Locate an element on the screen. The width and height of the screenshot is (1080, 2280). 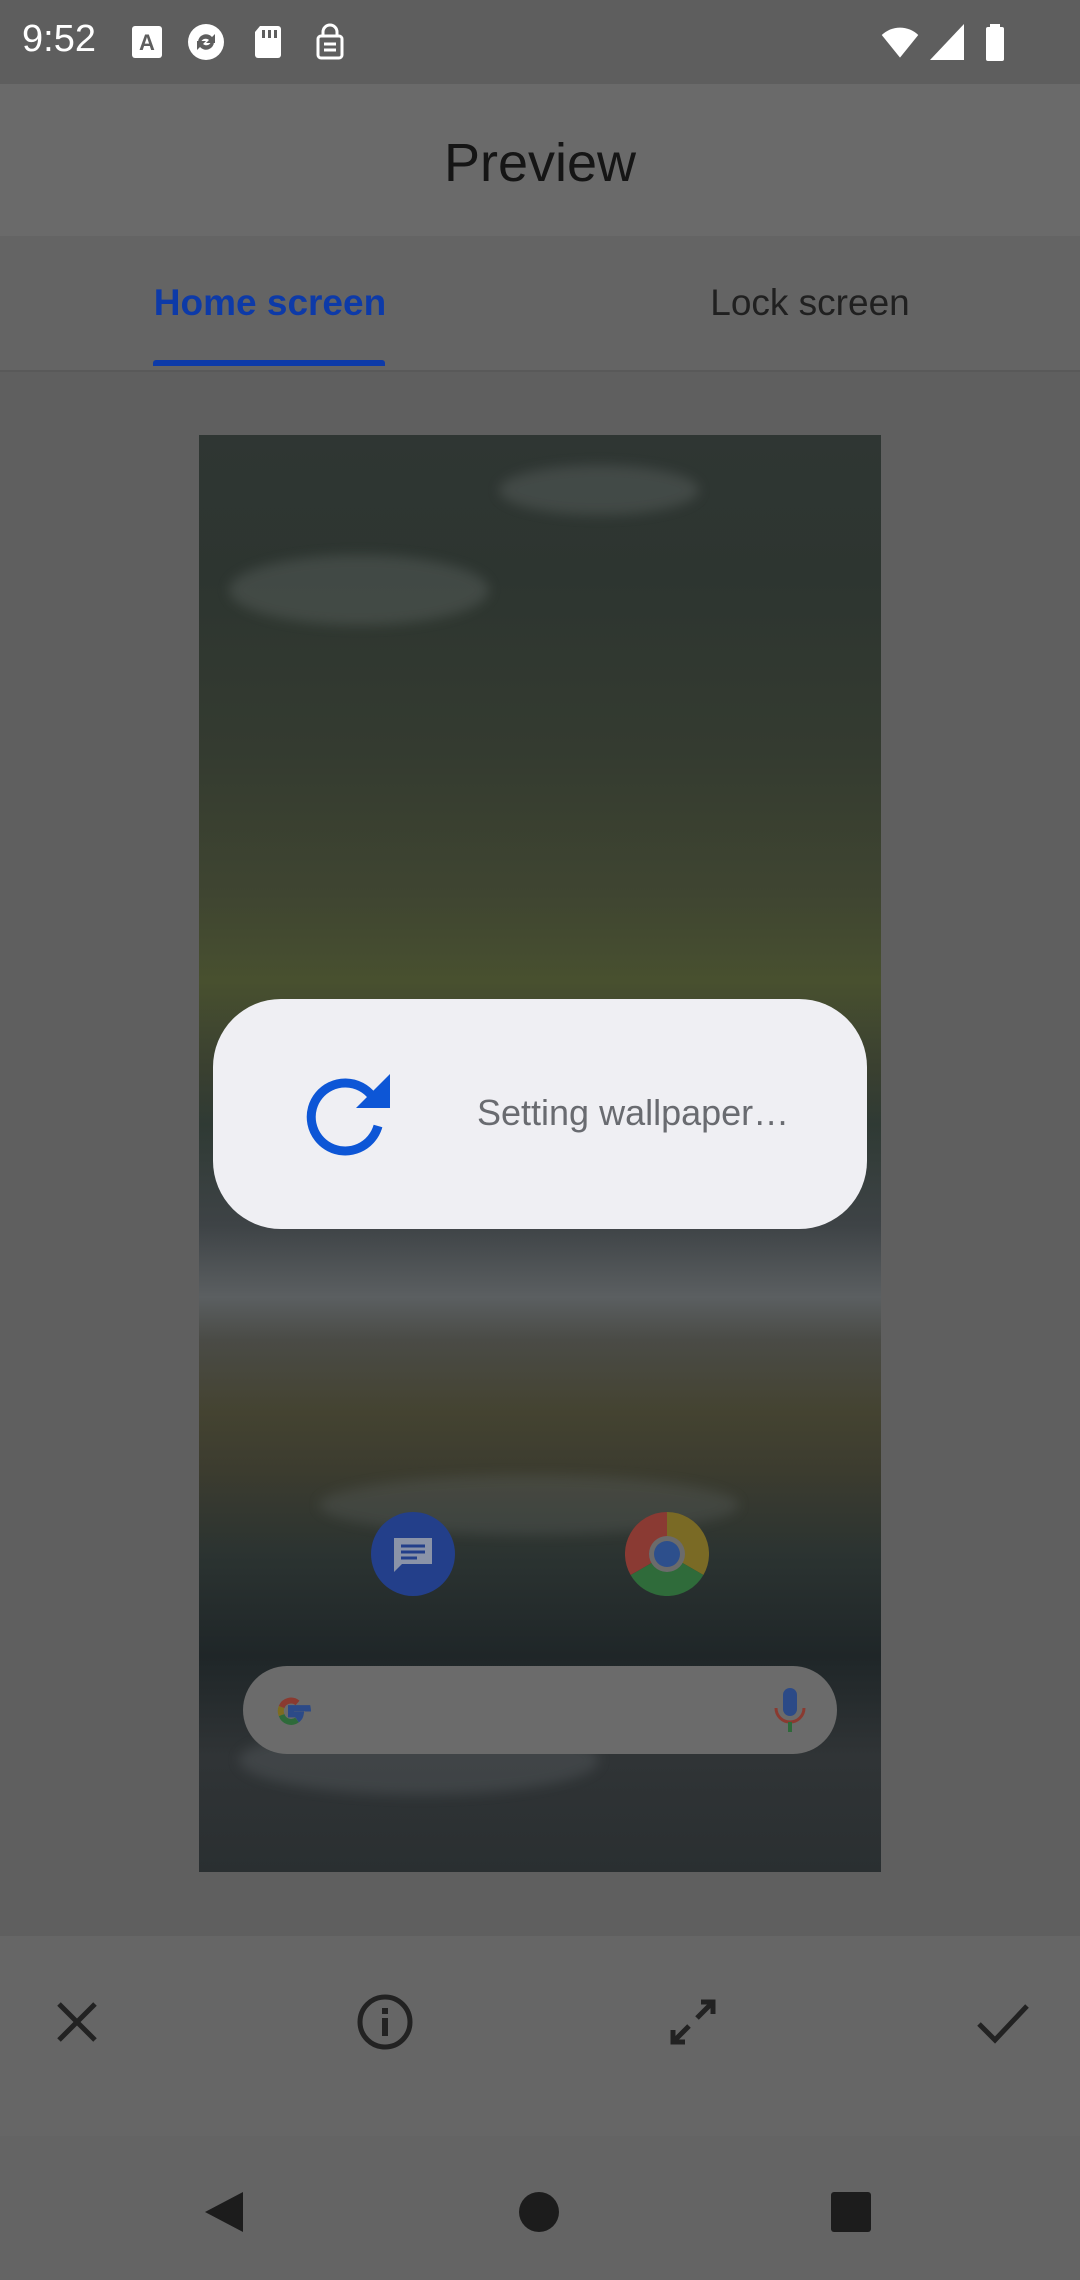
wifi-icon is located at coordinates (903, 42).